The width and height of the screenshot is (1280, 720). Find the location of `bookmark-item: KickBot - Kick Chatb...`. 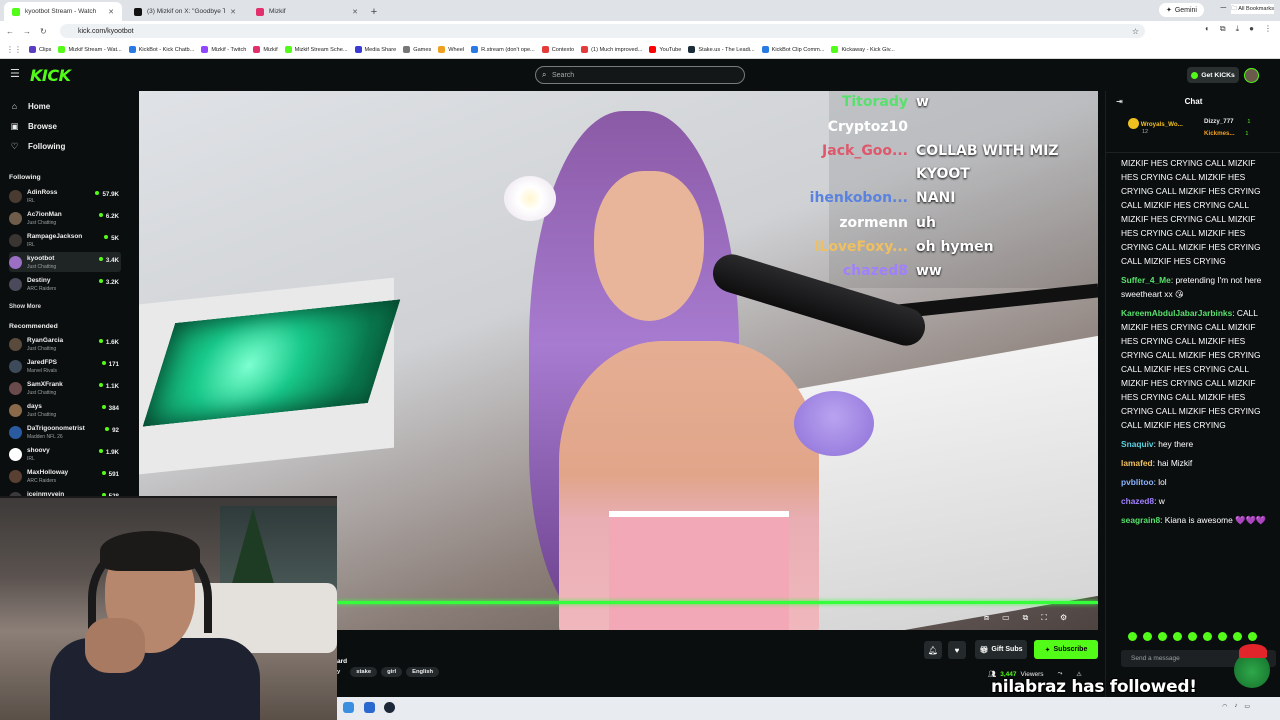

bookmark-item: KickBot - Kick Chatb... is located at coordinates (161, 49).